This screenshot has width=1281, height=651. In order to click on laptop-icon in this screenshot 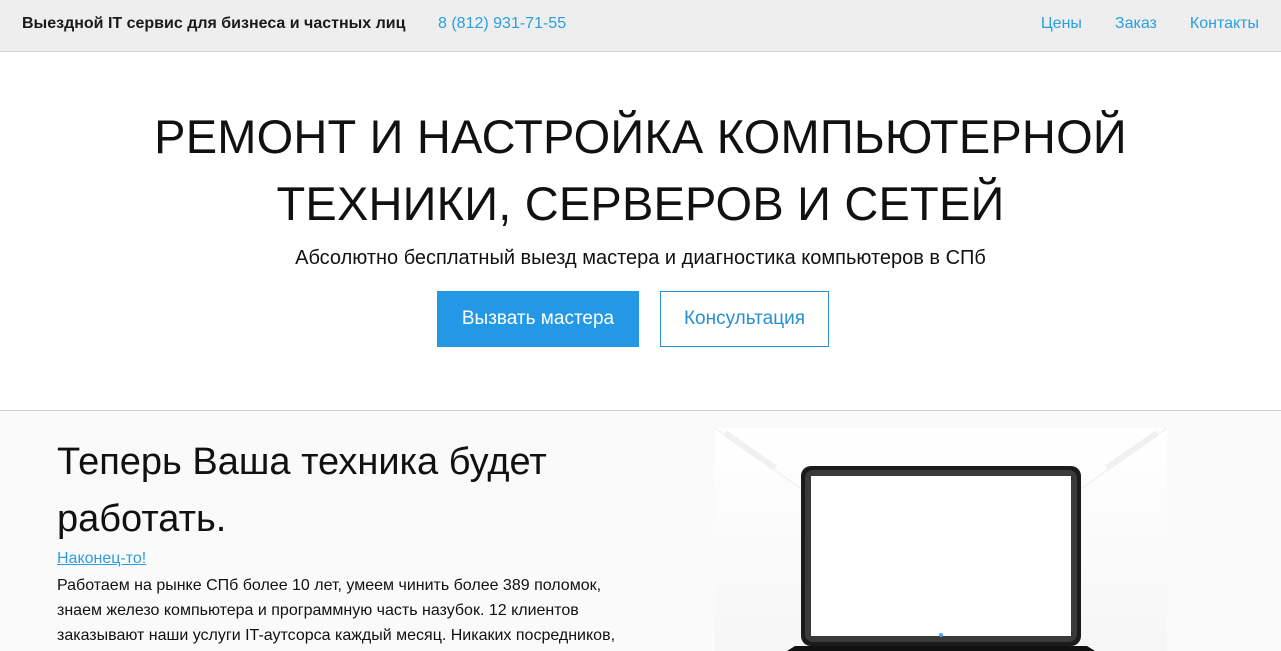, I will do `click(941, 539)`.